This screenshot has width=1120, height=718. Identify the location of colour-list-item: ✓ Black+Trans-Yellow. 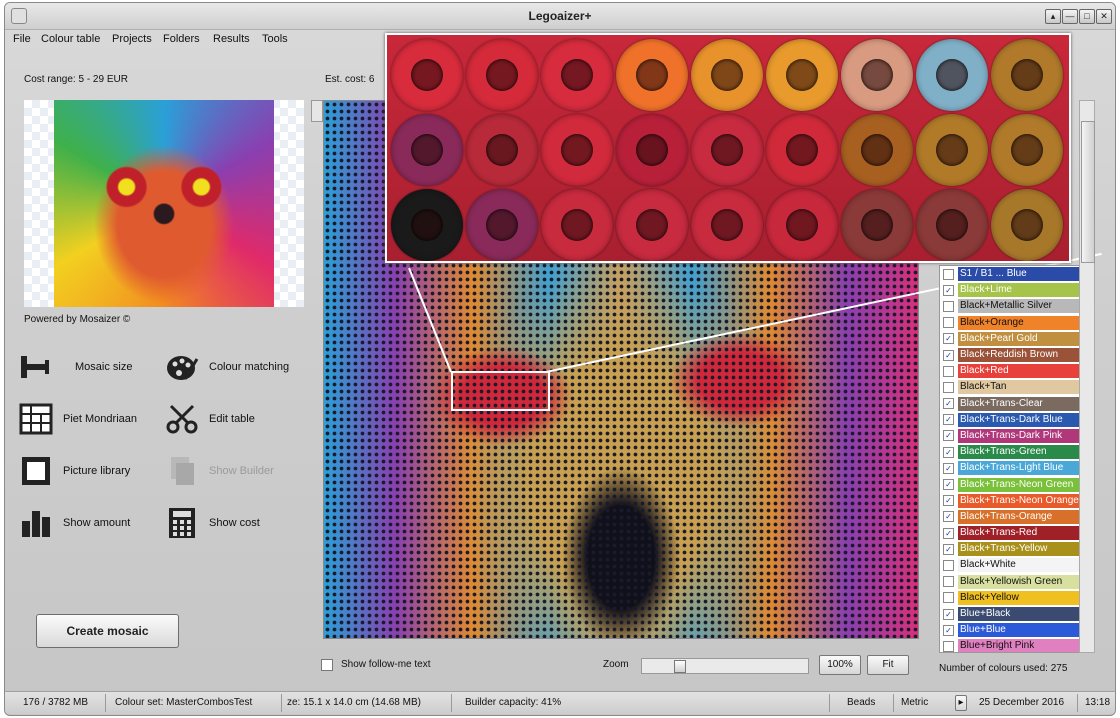
(1010, 549).